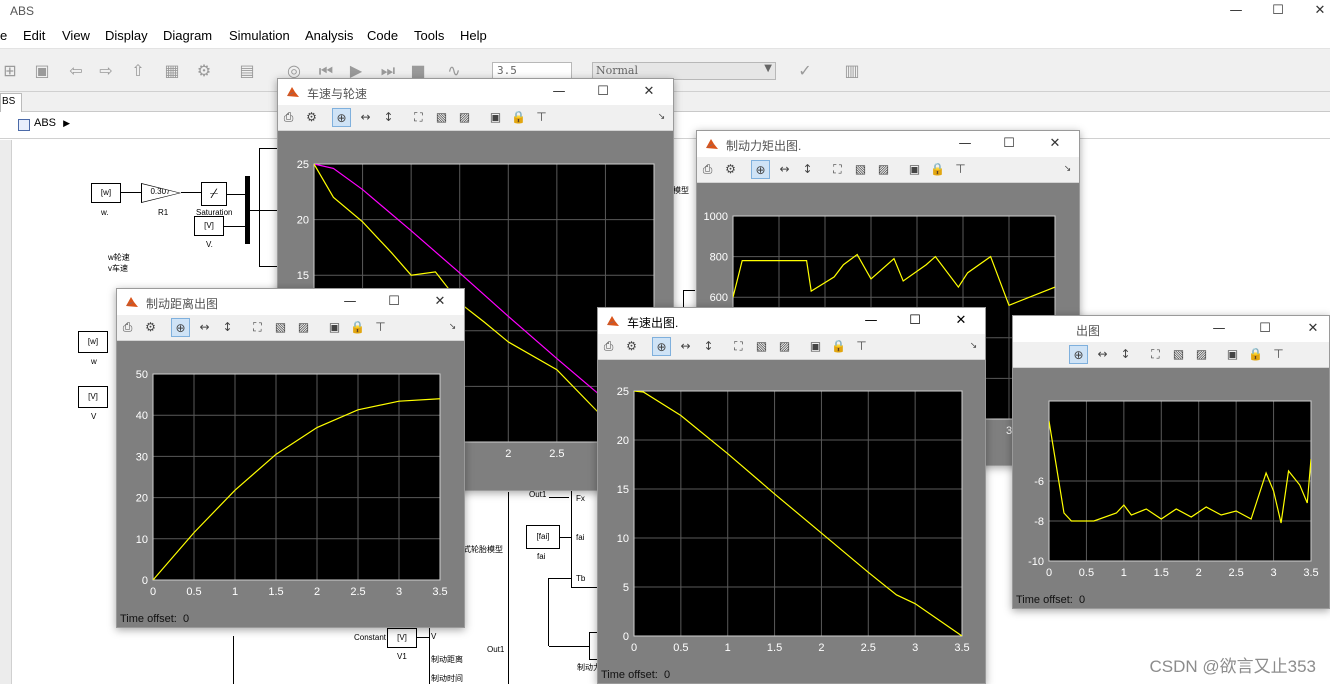 This screenshot has width=1330, height=684. Describe the element at coordinates (10, 71) in the screenshot. I see `new-model-icon: ⊞` at that location.